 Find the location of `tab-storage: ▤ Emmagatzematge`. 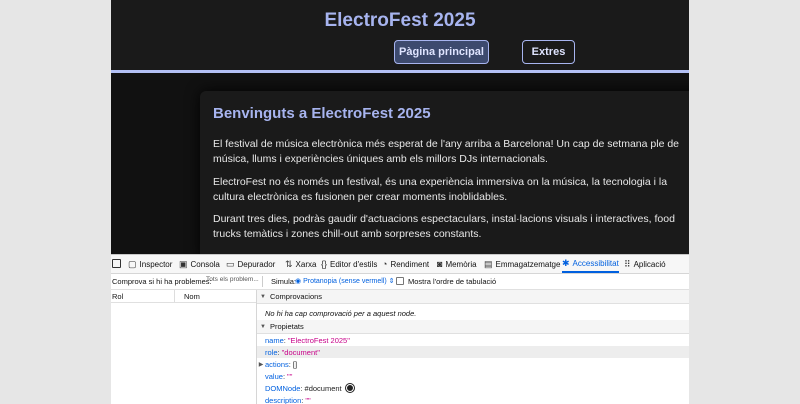

tab-storage: ▤ Emmagatzematge is located at coordinates (522, 264).